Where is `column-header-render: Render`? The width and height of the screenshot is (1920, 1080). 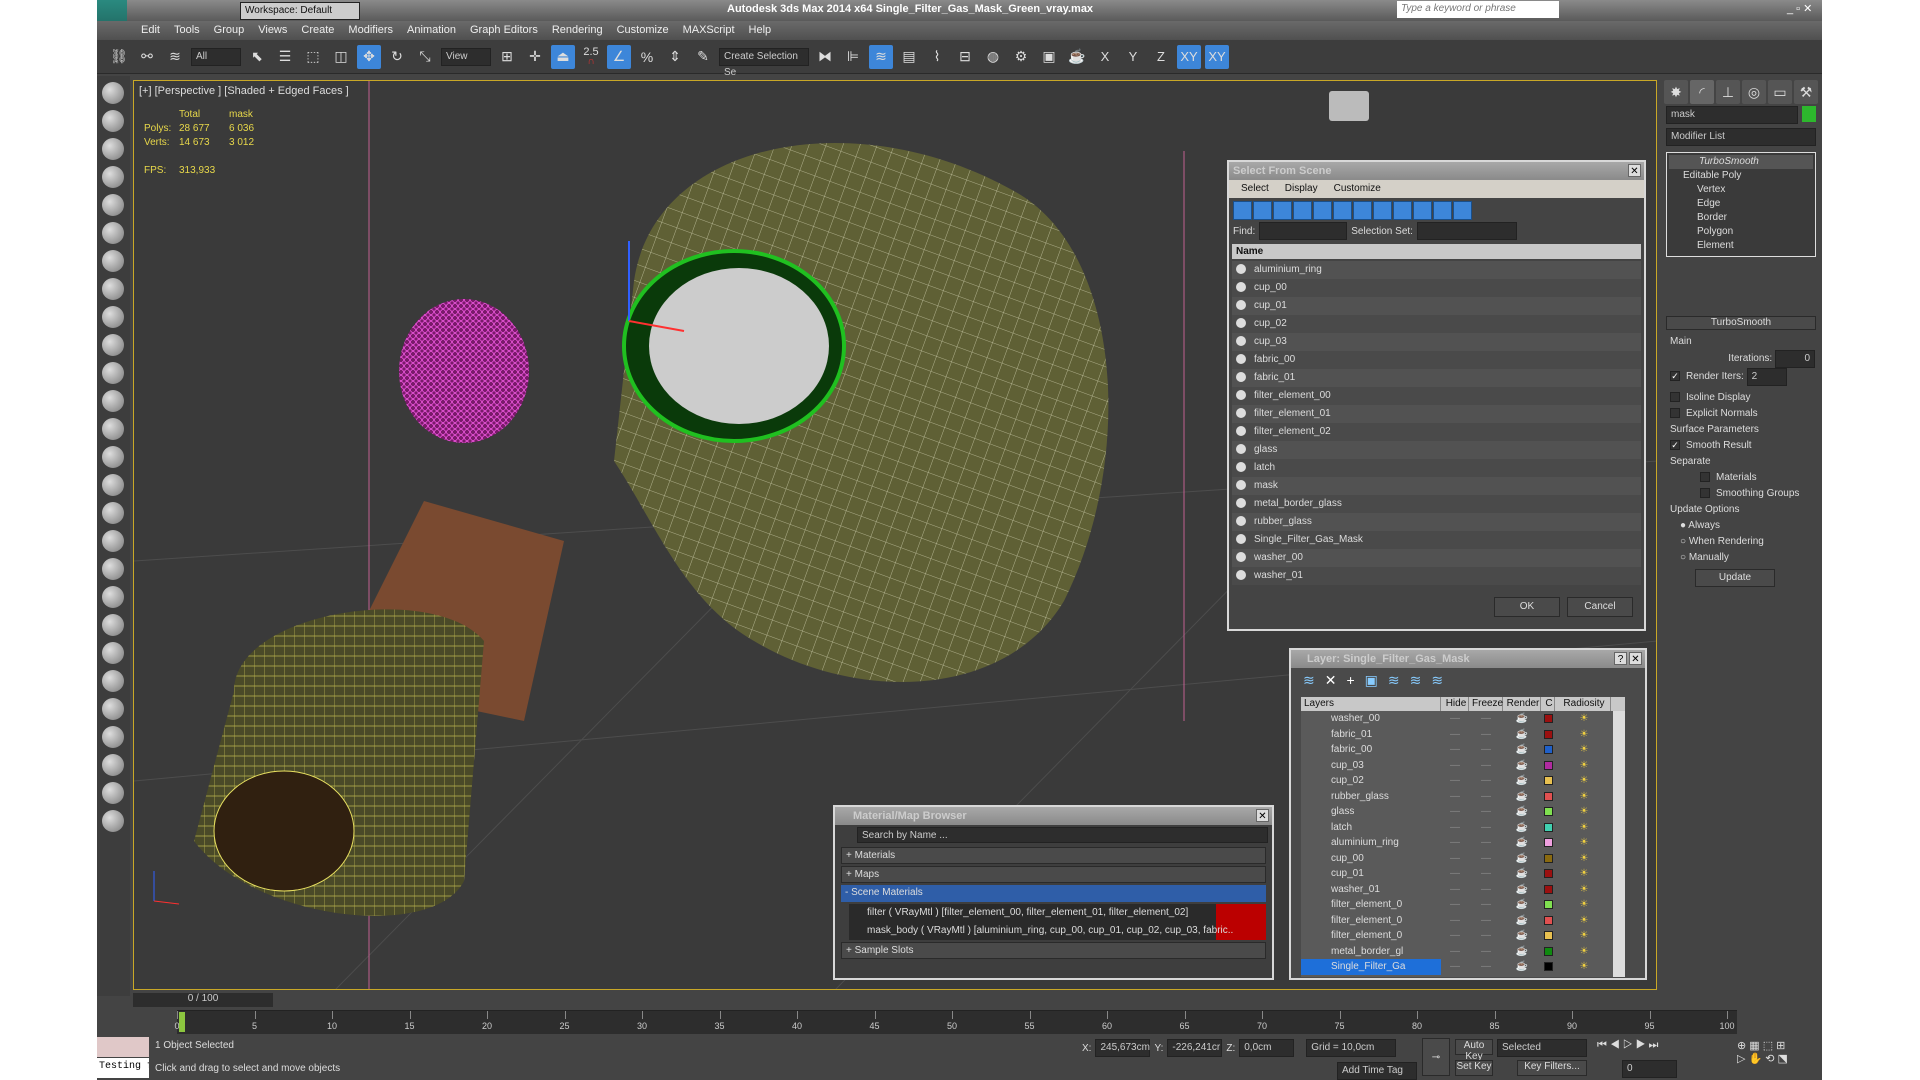
column-header-render: Render is located at coordinates (1522, 704).